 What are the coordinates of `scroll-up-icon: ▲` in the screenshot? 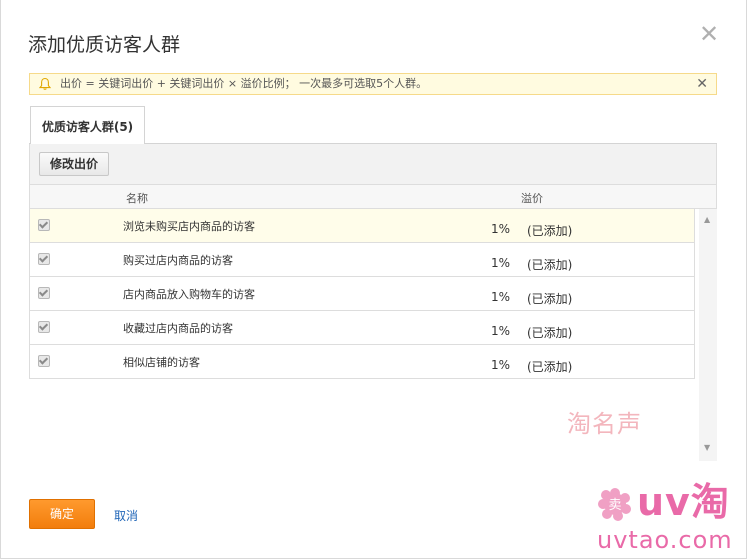 It's located at (707, 219).